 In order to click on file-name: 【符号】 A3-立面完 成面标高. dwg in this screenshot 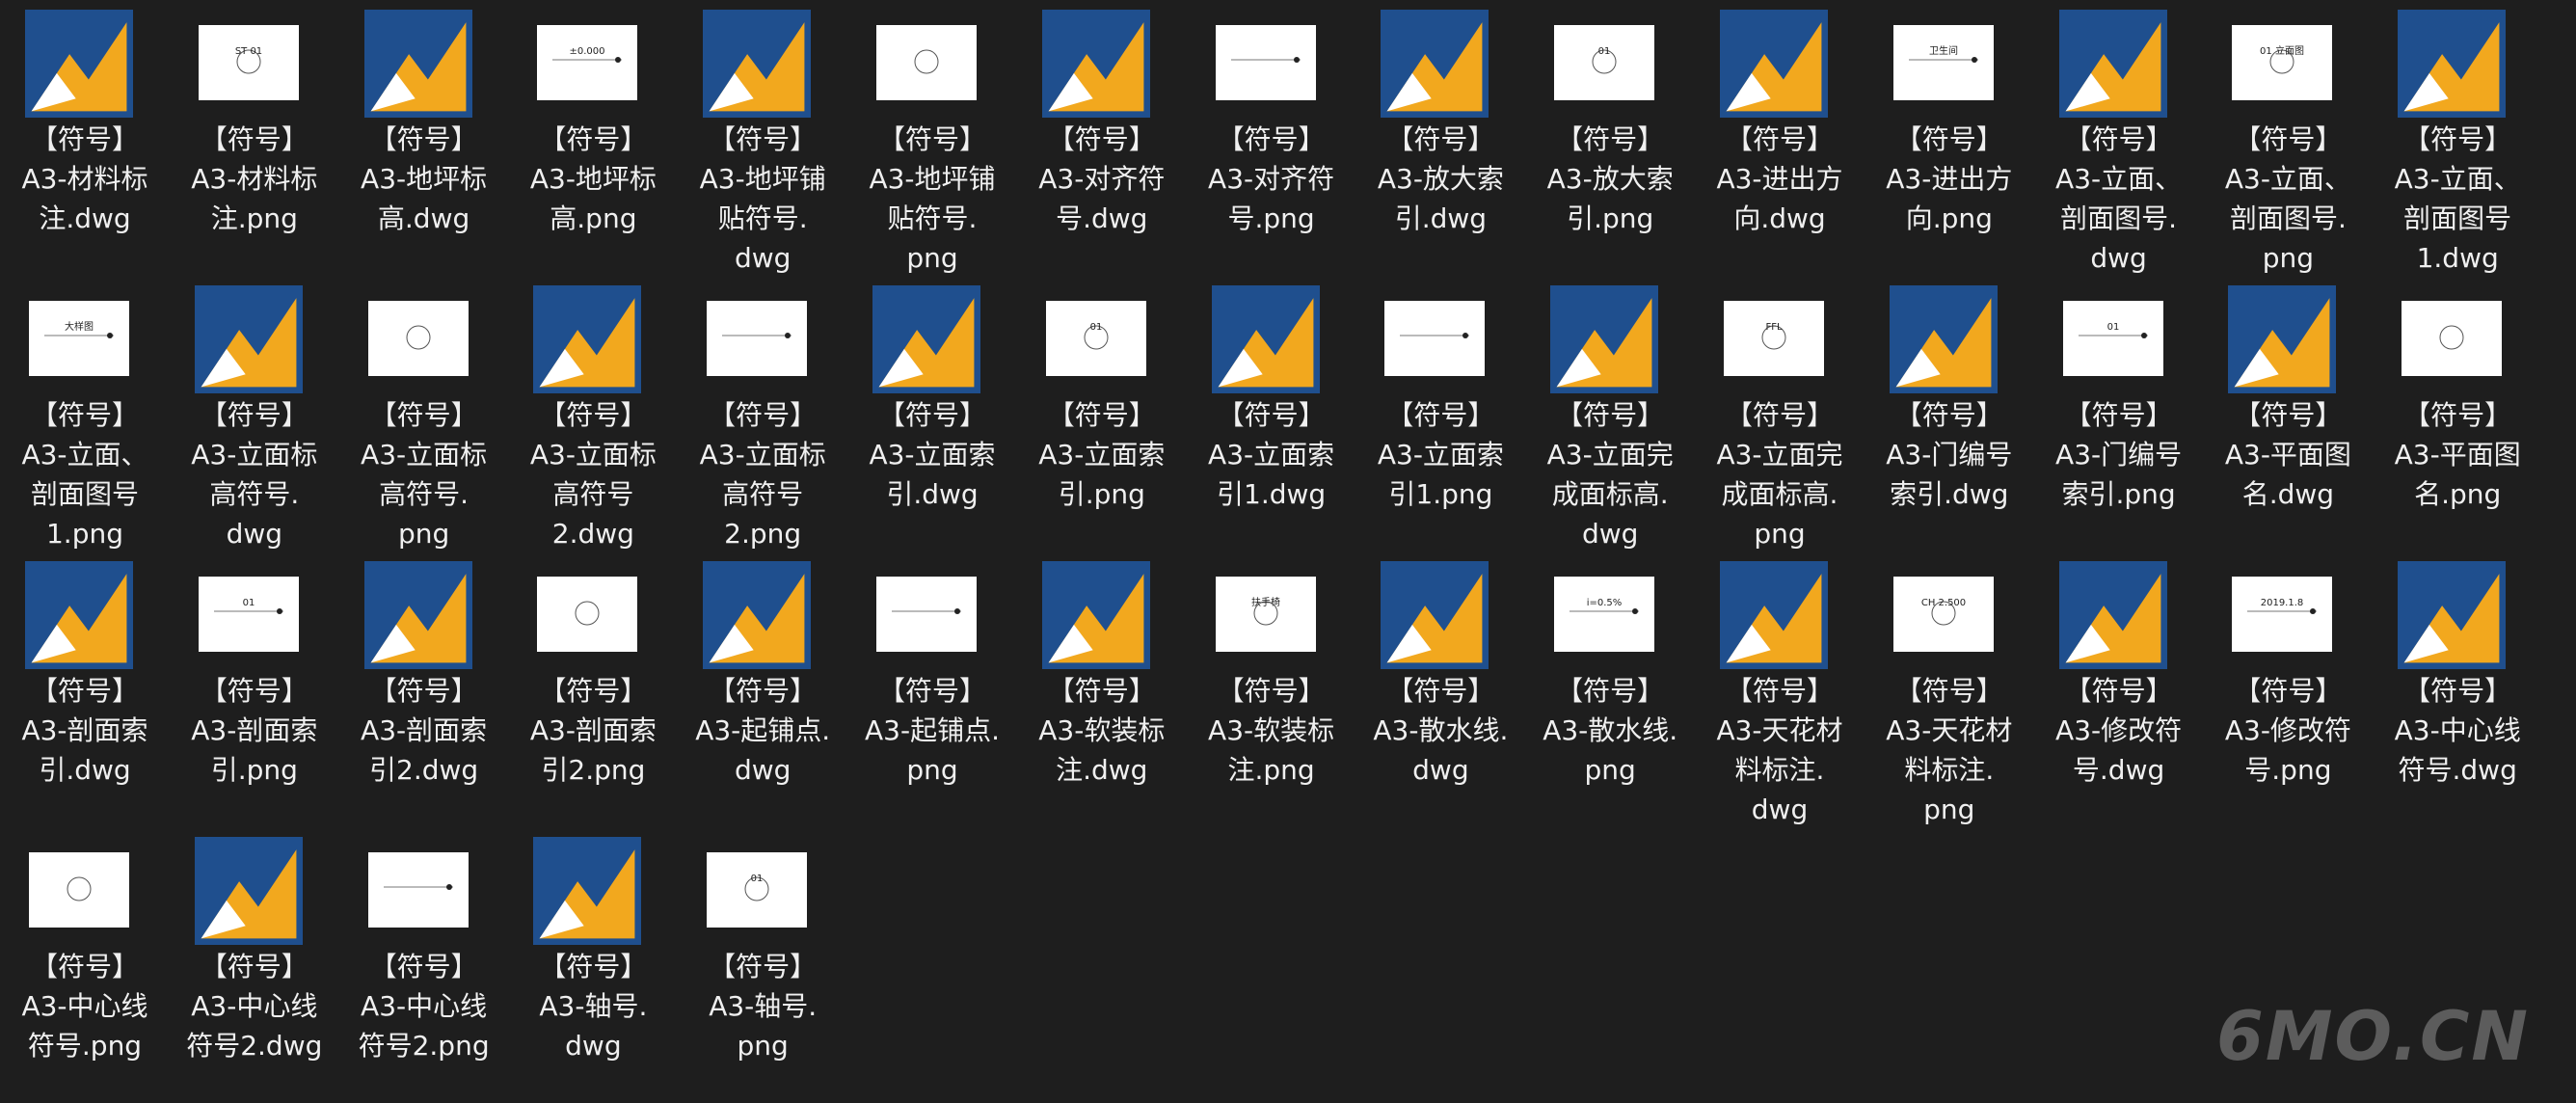, I will do `click(1610, 474)`.